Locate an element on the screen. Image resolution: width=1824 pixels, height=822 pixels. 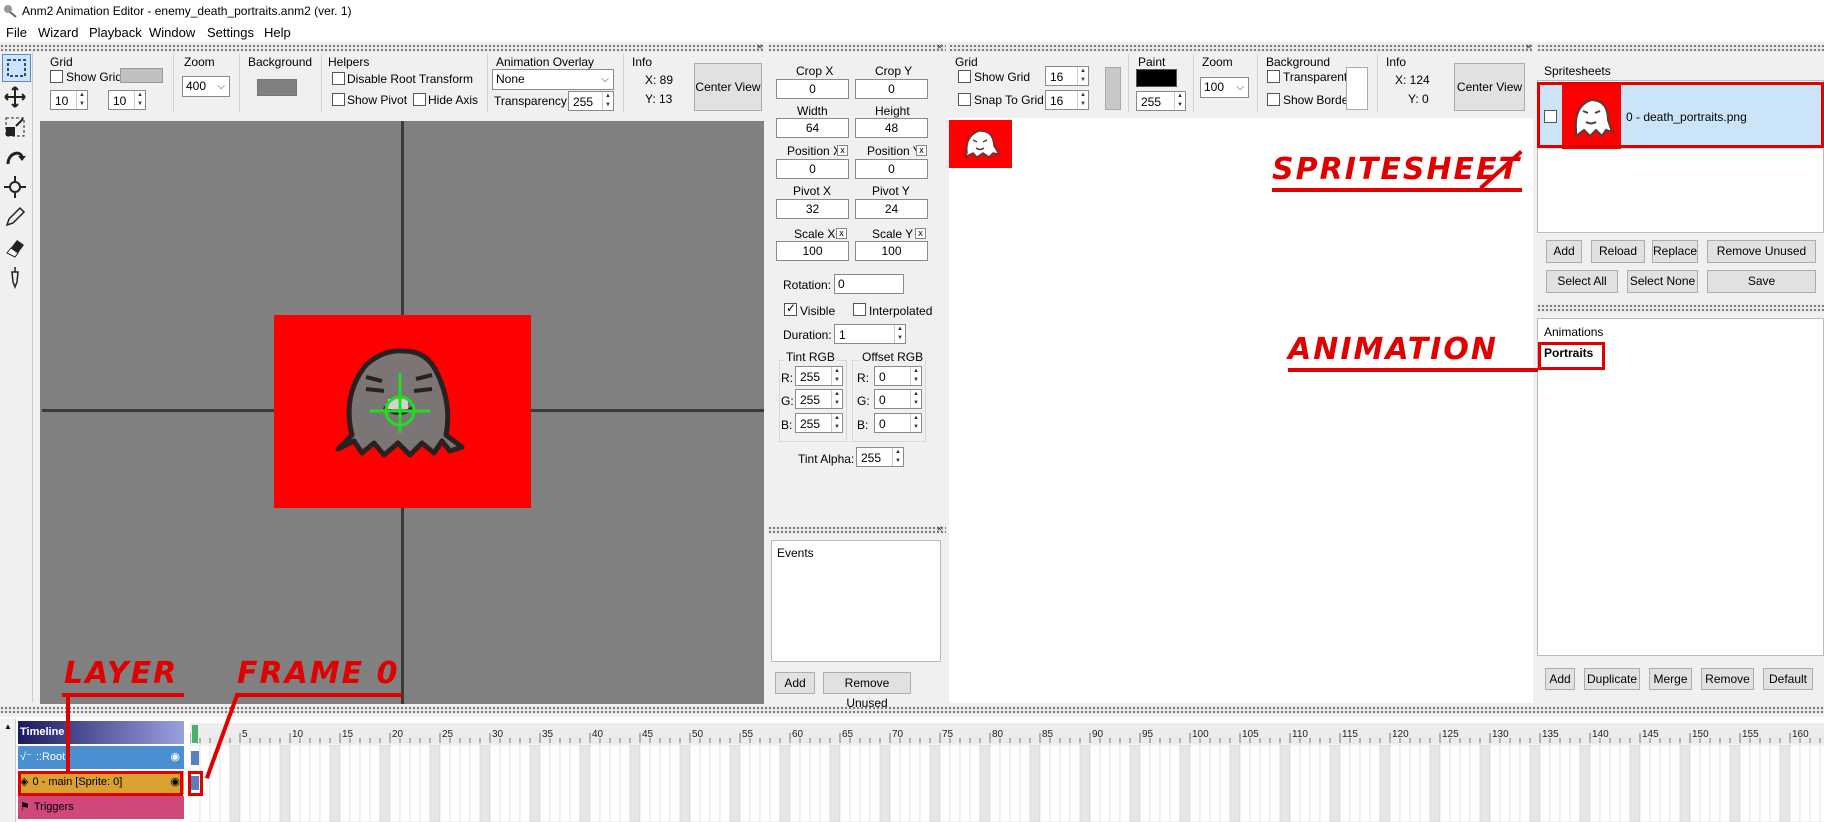
visible-checkbox is located at coordinates (790, 308).